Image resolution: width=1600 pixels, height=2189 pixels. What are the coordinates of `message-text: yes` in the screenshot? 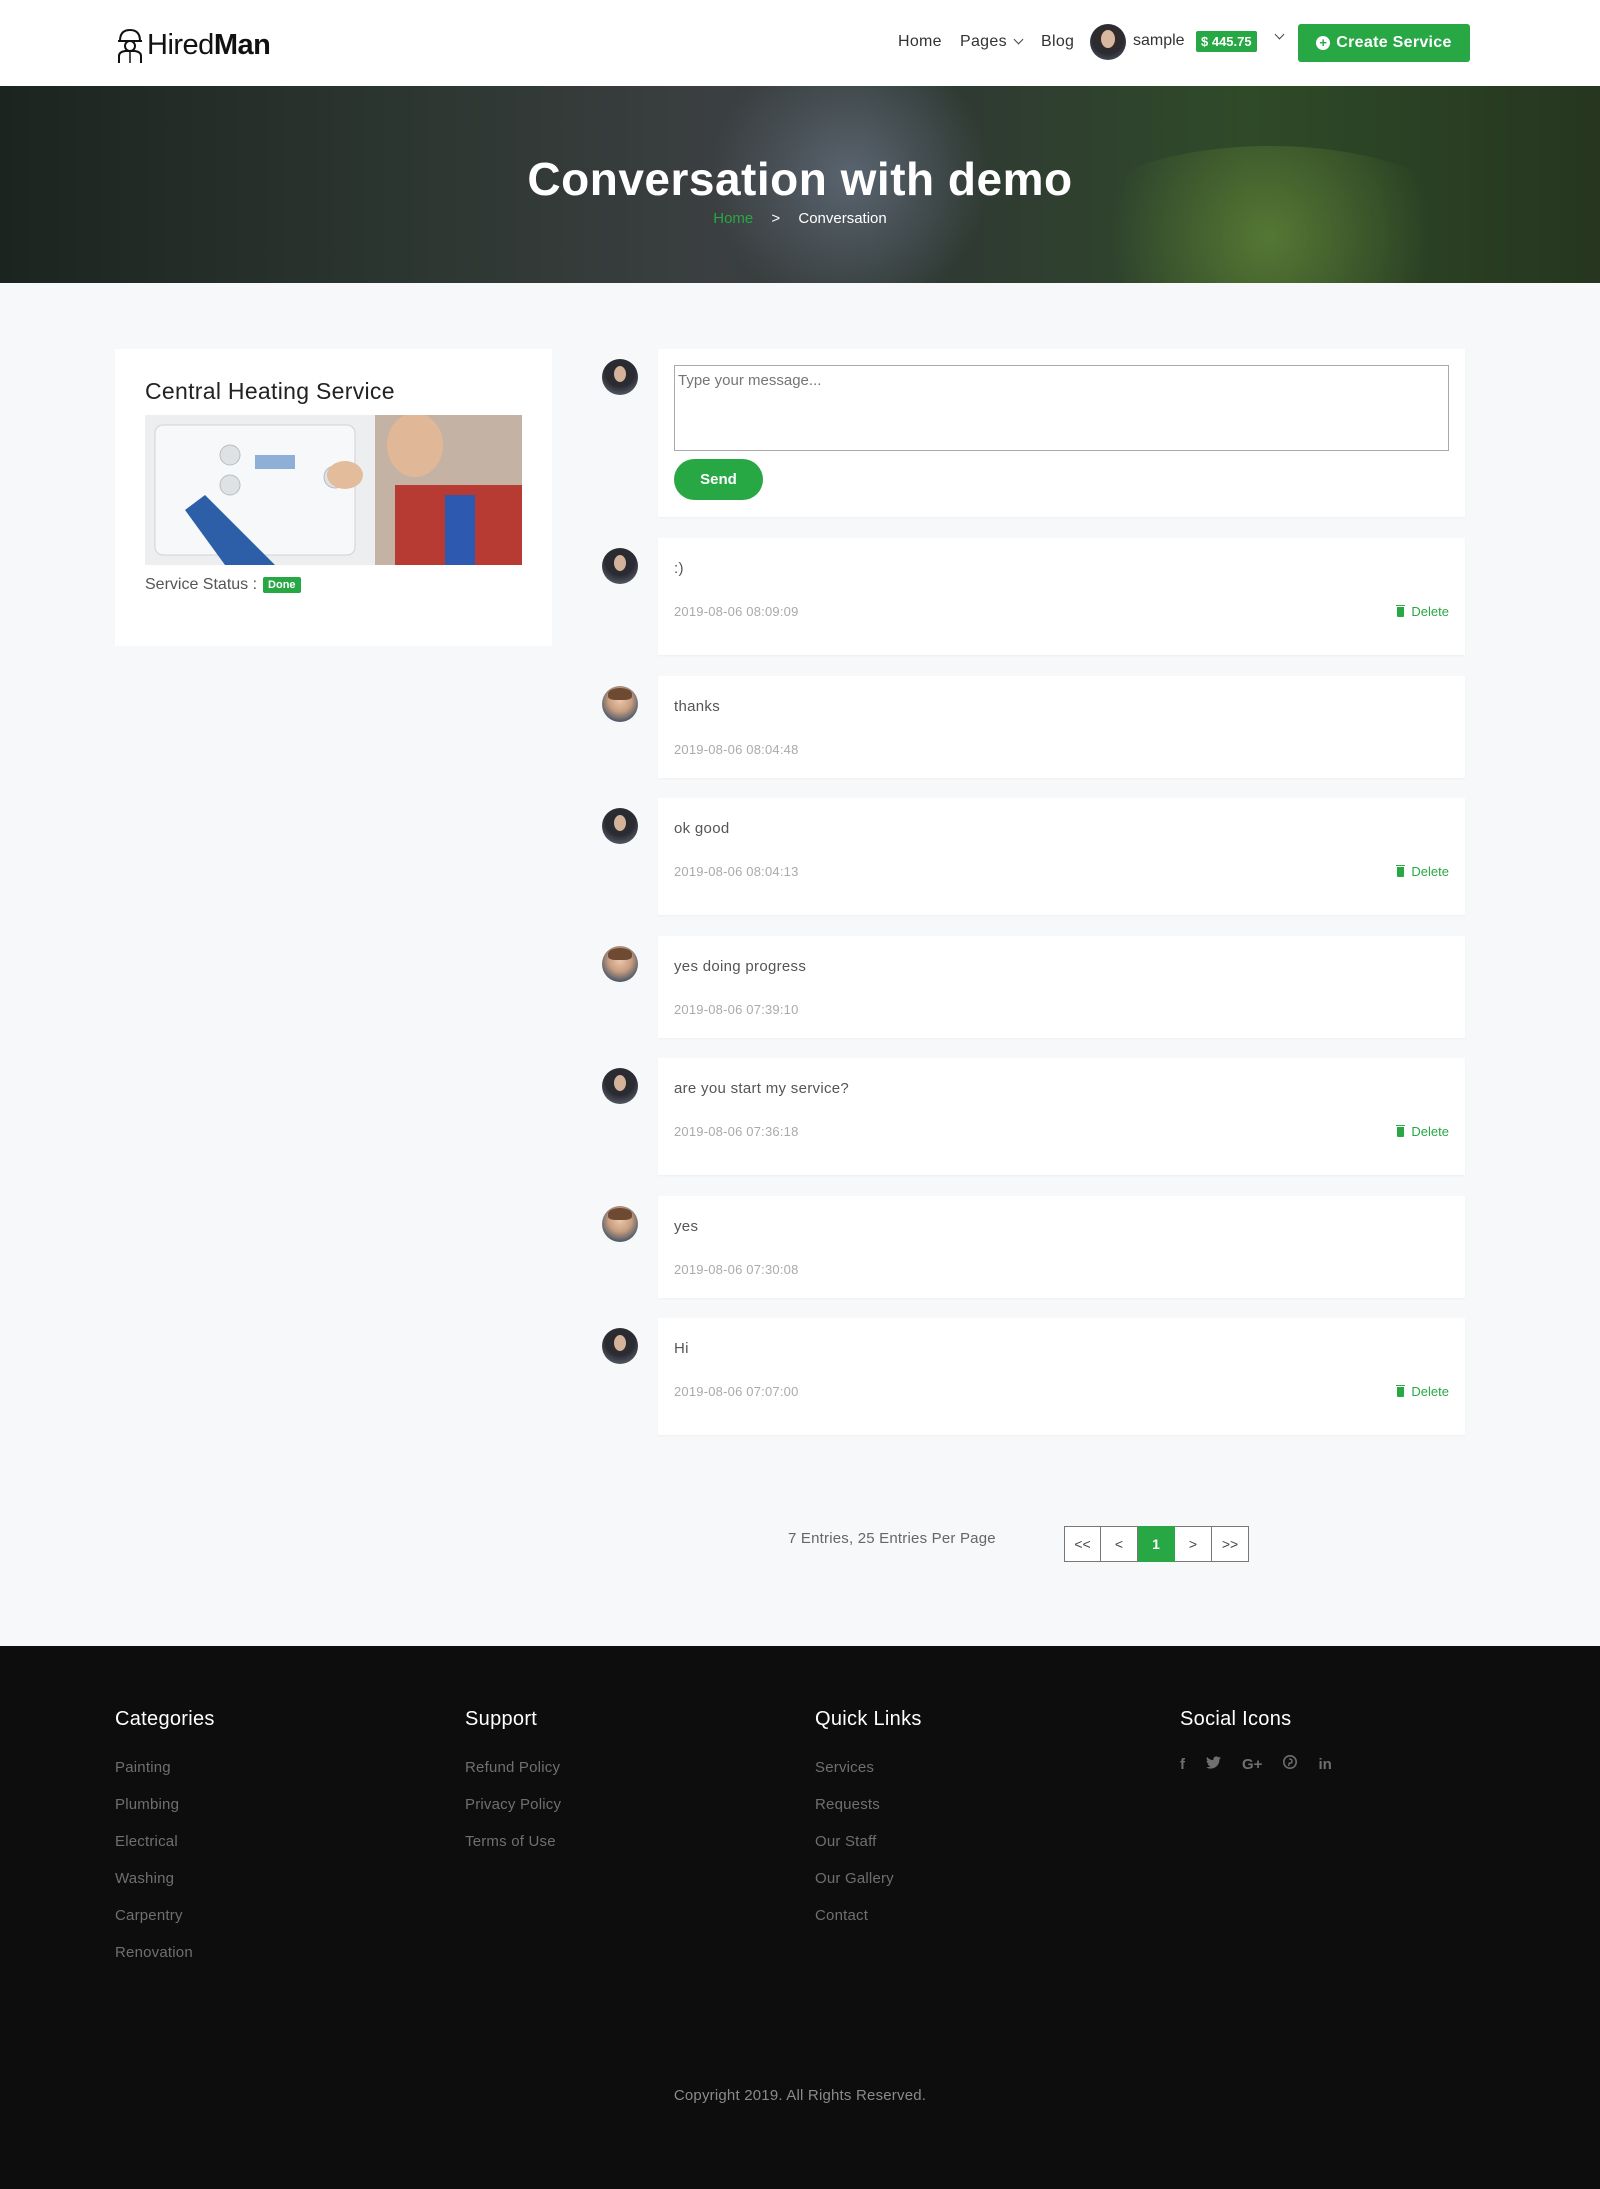 It's located at (686, 1226).